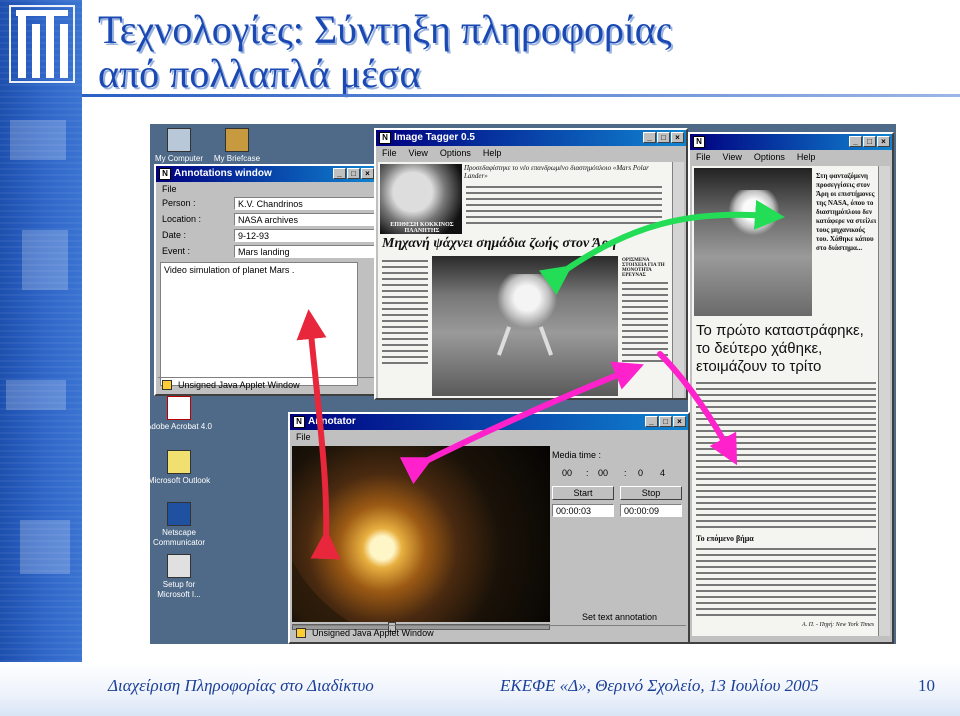  I want to click on start-button: Start, so click(583, 493).